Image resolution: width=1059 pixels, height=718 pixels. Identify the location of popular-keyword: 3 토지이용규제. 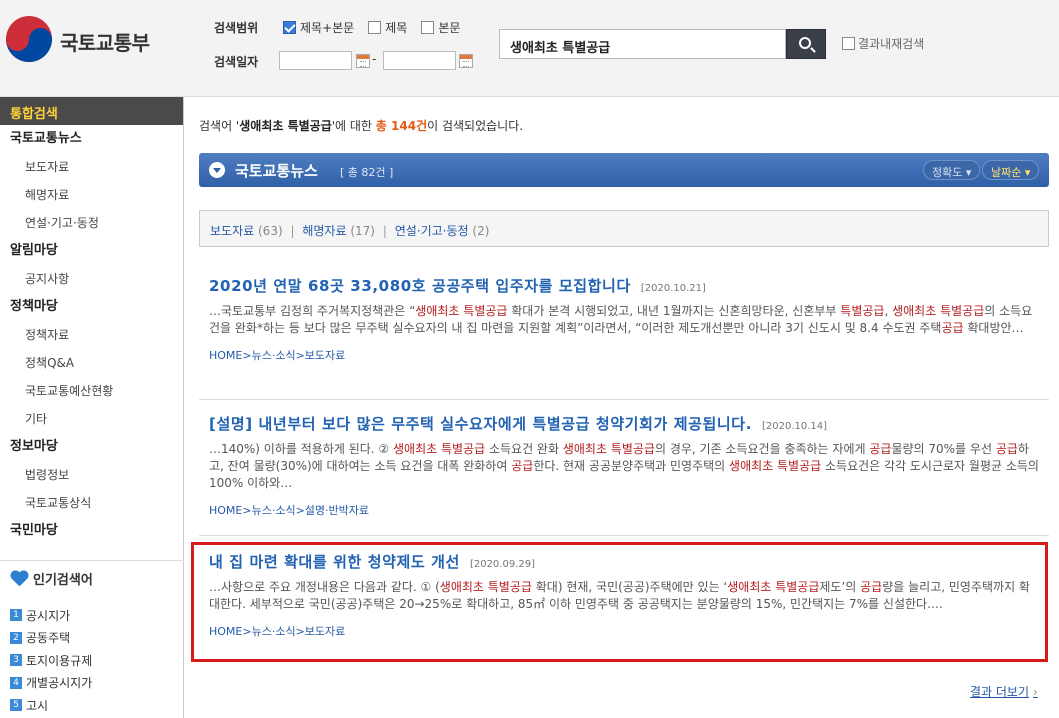
(51, 660).